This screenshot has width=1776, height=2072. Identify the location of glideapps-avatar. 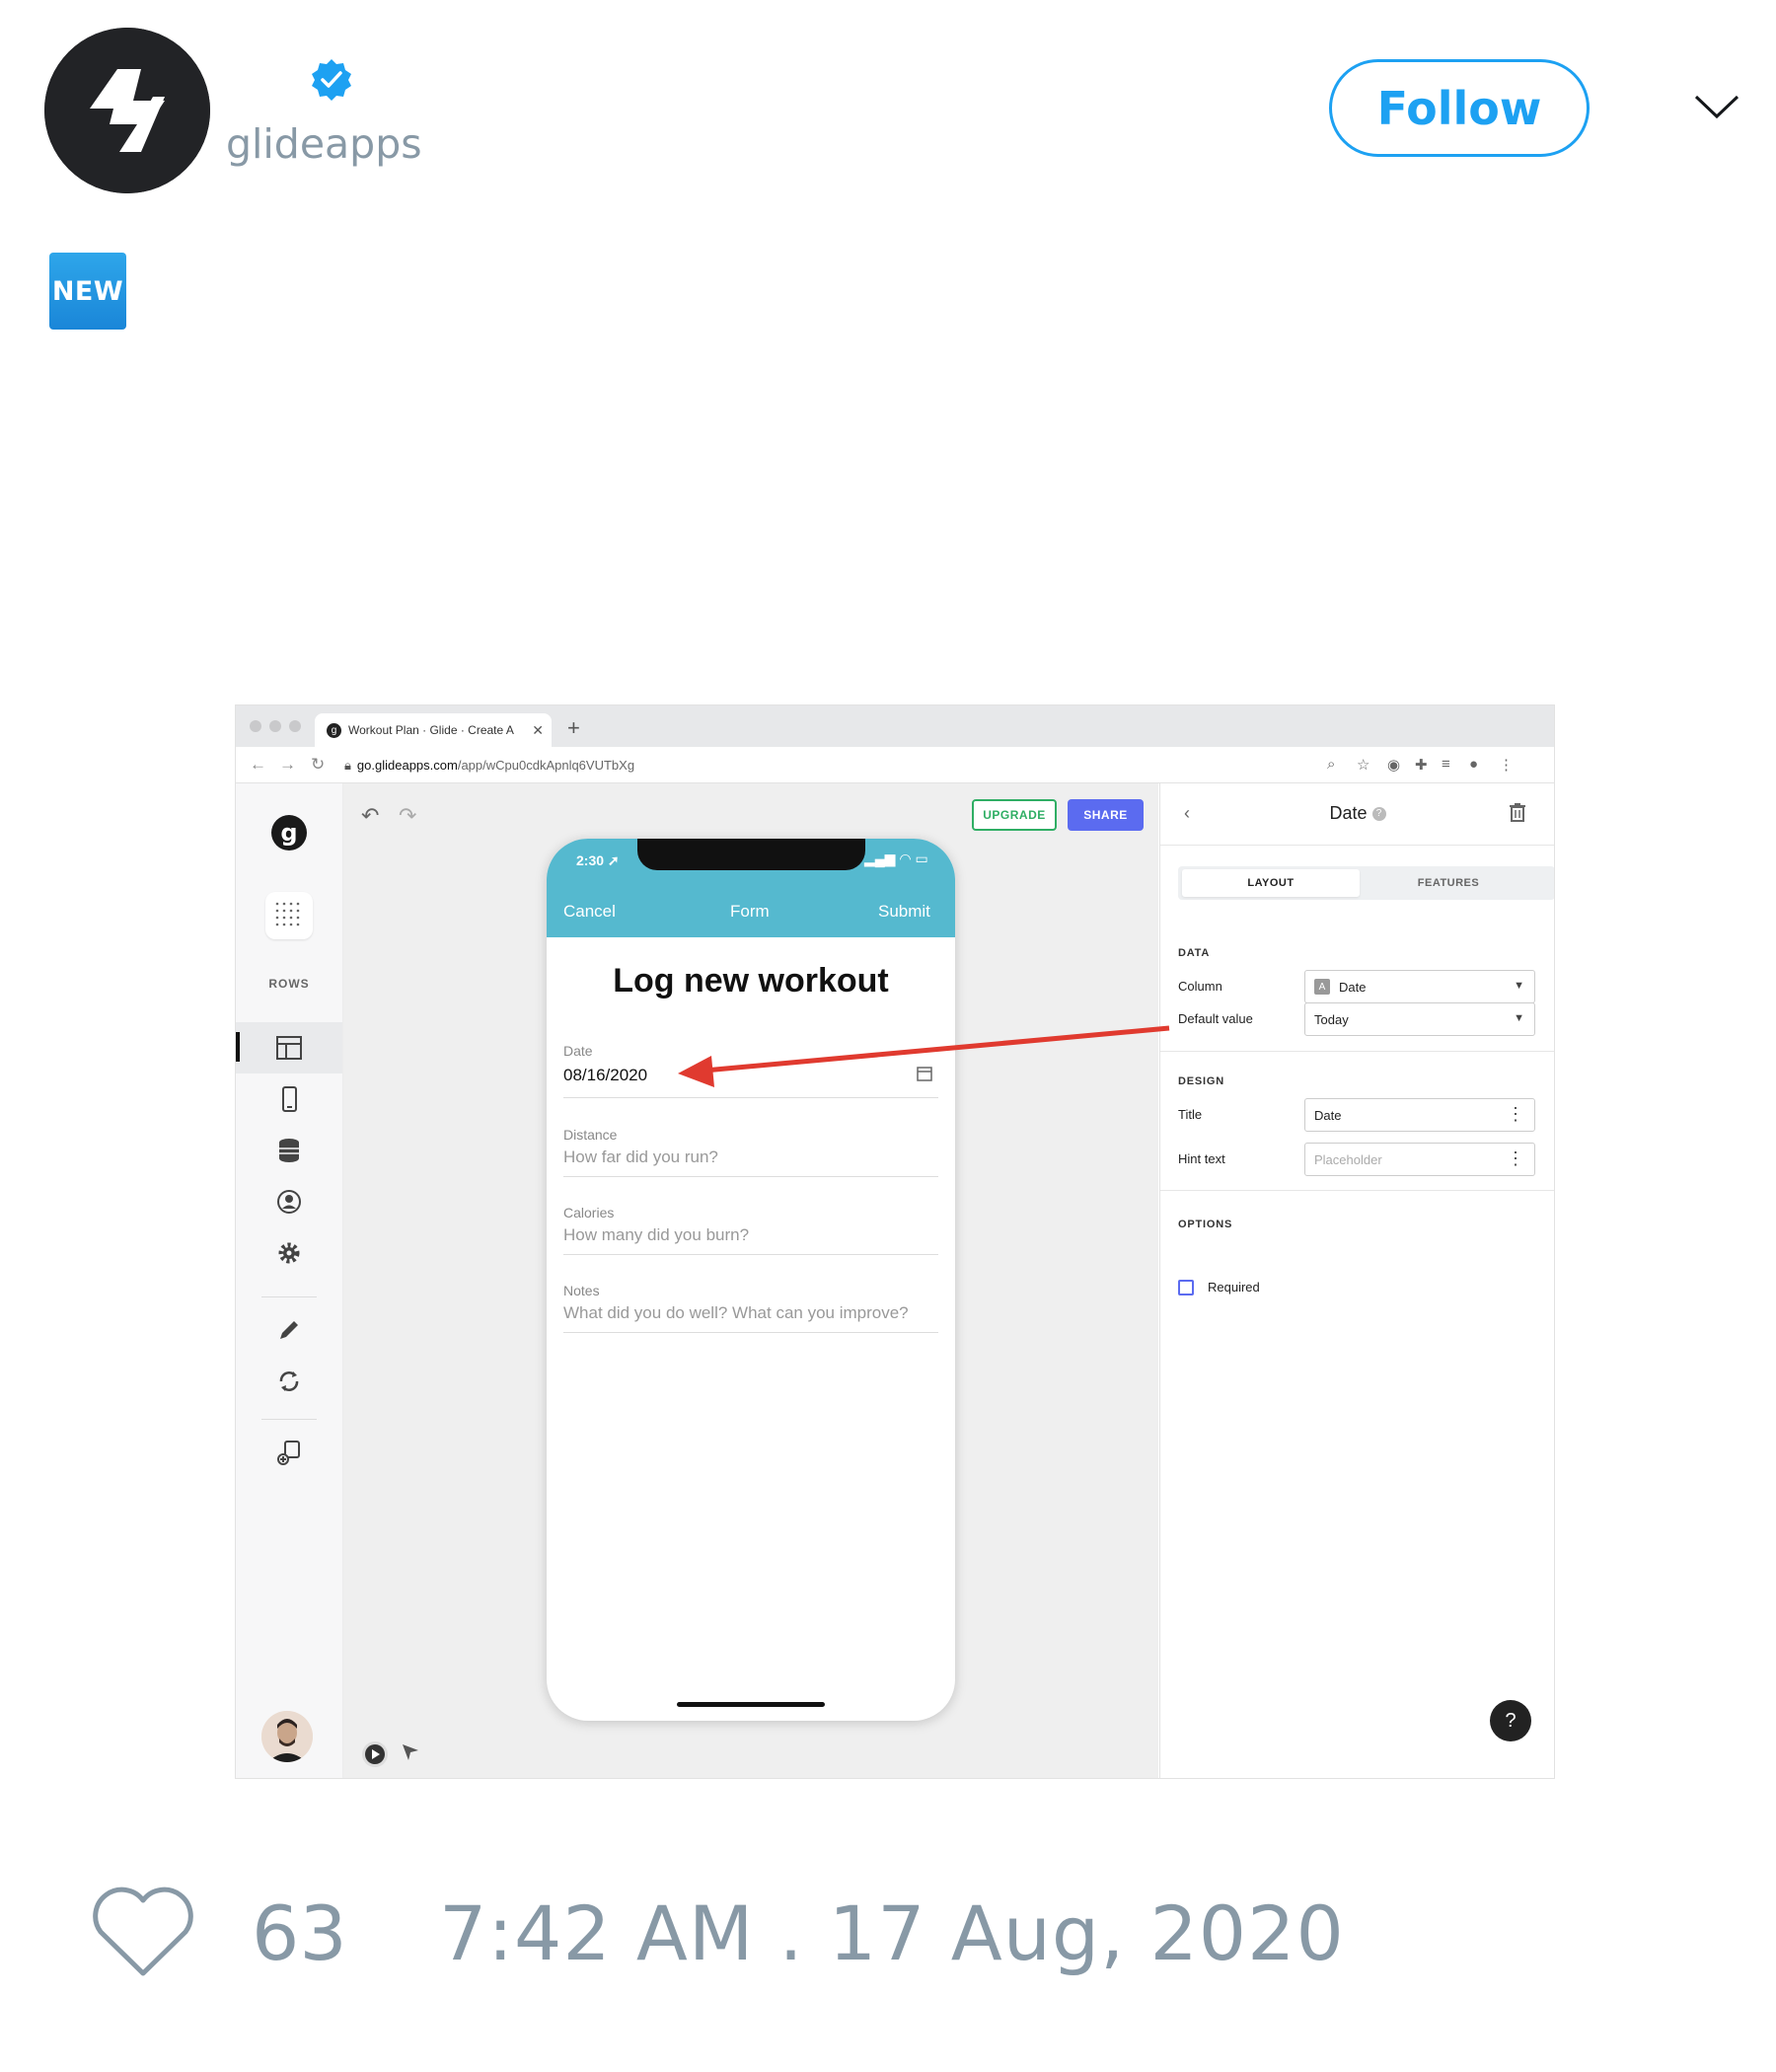
(127, 111).